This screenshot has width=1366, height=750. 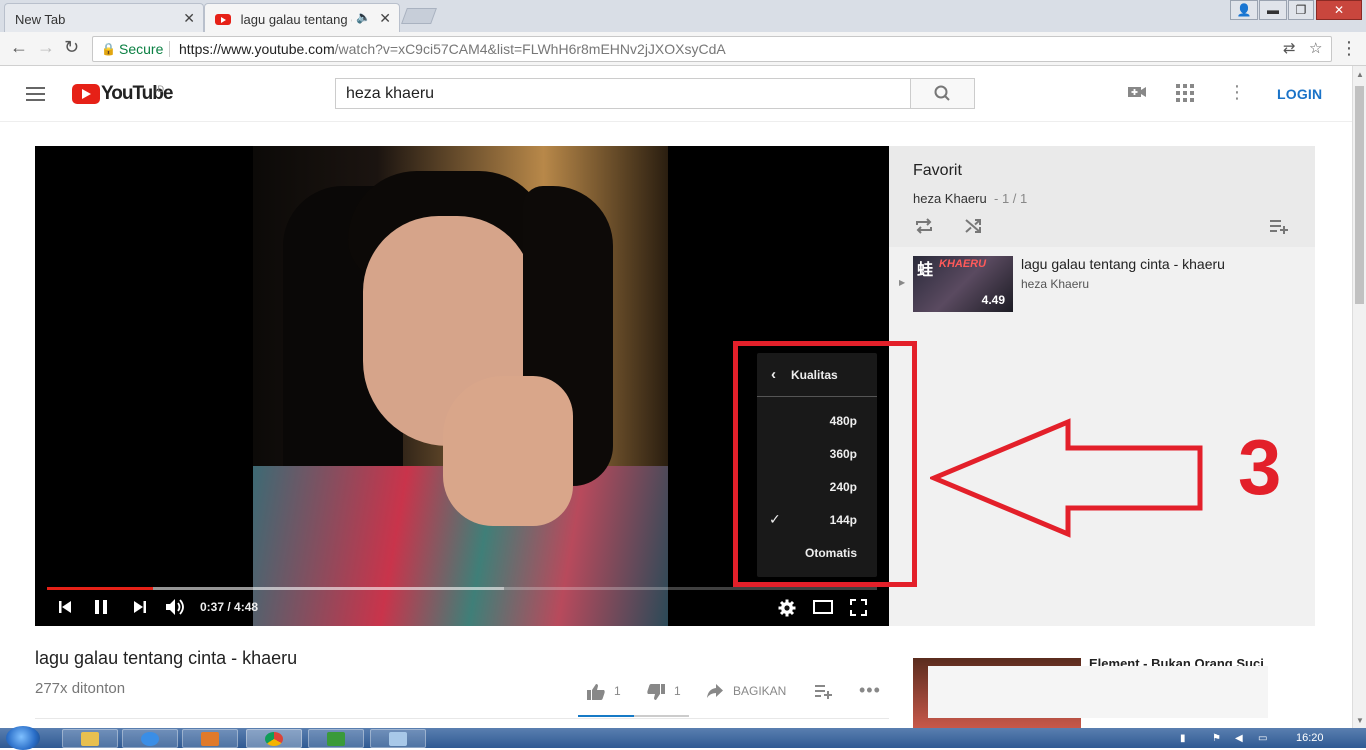 What do you see at coordinates (1299, 94) in the screenshot?
I see `login-button: LOGIN` at bounding box center [1299, 94].